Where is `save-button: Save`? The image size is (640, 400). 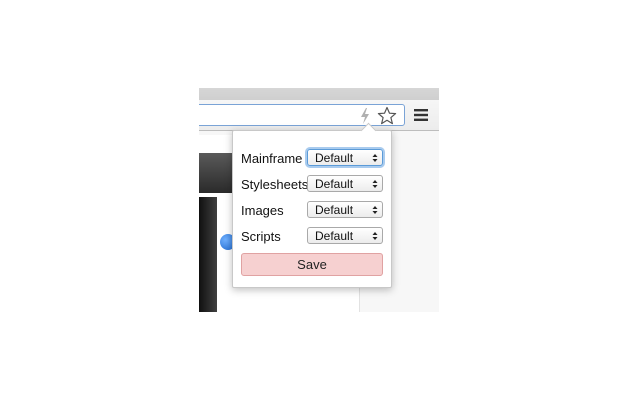
save-button: Save is located at coordinates (312, 264).